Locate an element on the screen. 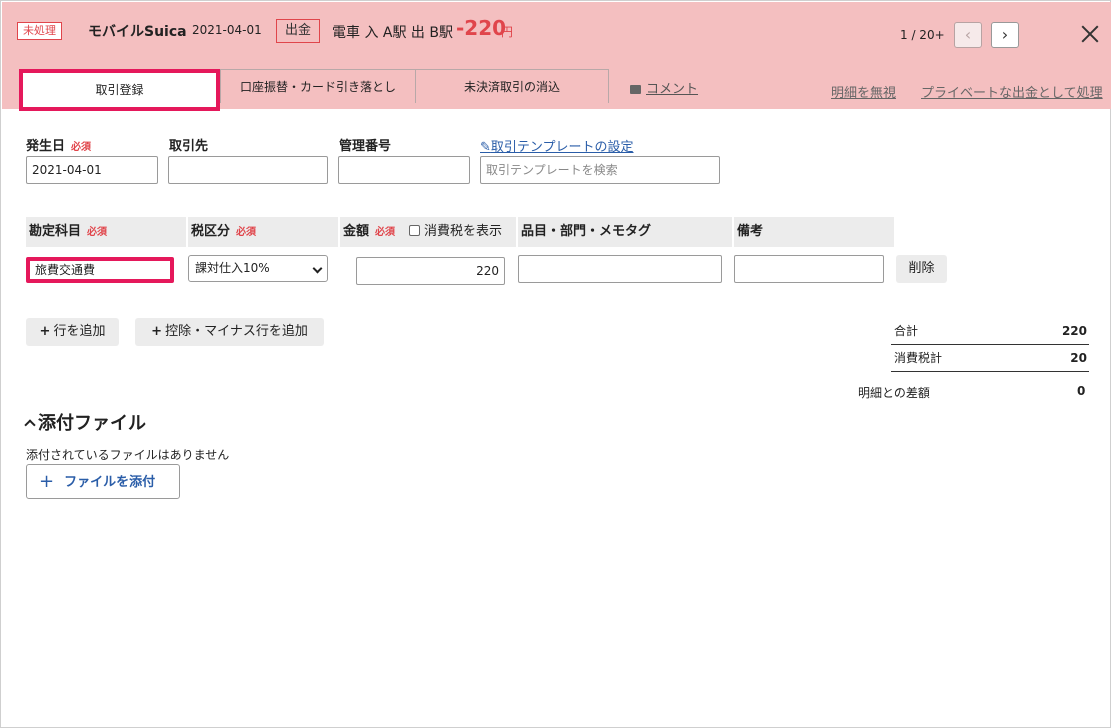 The width and height of the screenshot is (1111, 728). add-row-button: + 行を追加 is located at coordinates (72, 332).